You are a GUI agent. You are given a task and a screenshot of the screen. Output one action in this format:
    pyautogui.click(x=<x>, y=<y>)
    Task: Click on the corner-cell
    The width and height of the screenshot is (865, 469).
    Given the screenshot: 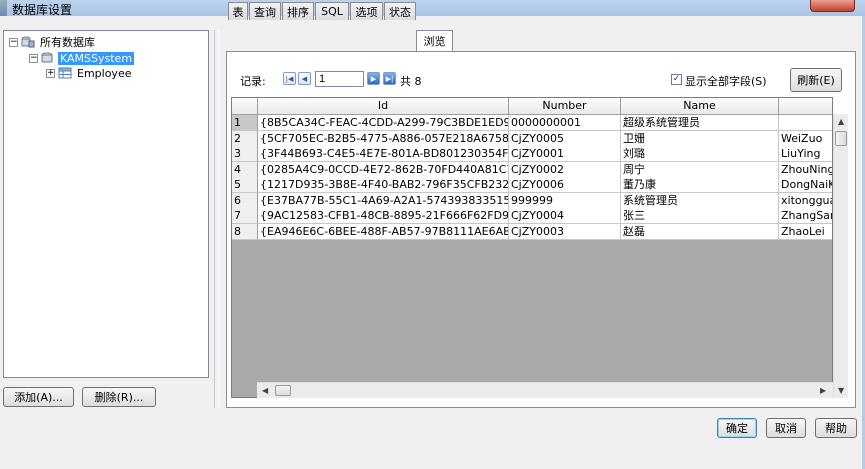 What is the action you would take?
    pyautogui.click(x=245, y=106)
    